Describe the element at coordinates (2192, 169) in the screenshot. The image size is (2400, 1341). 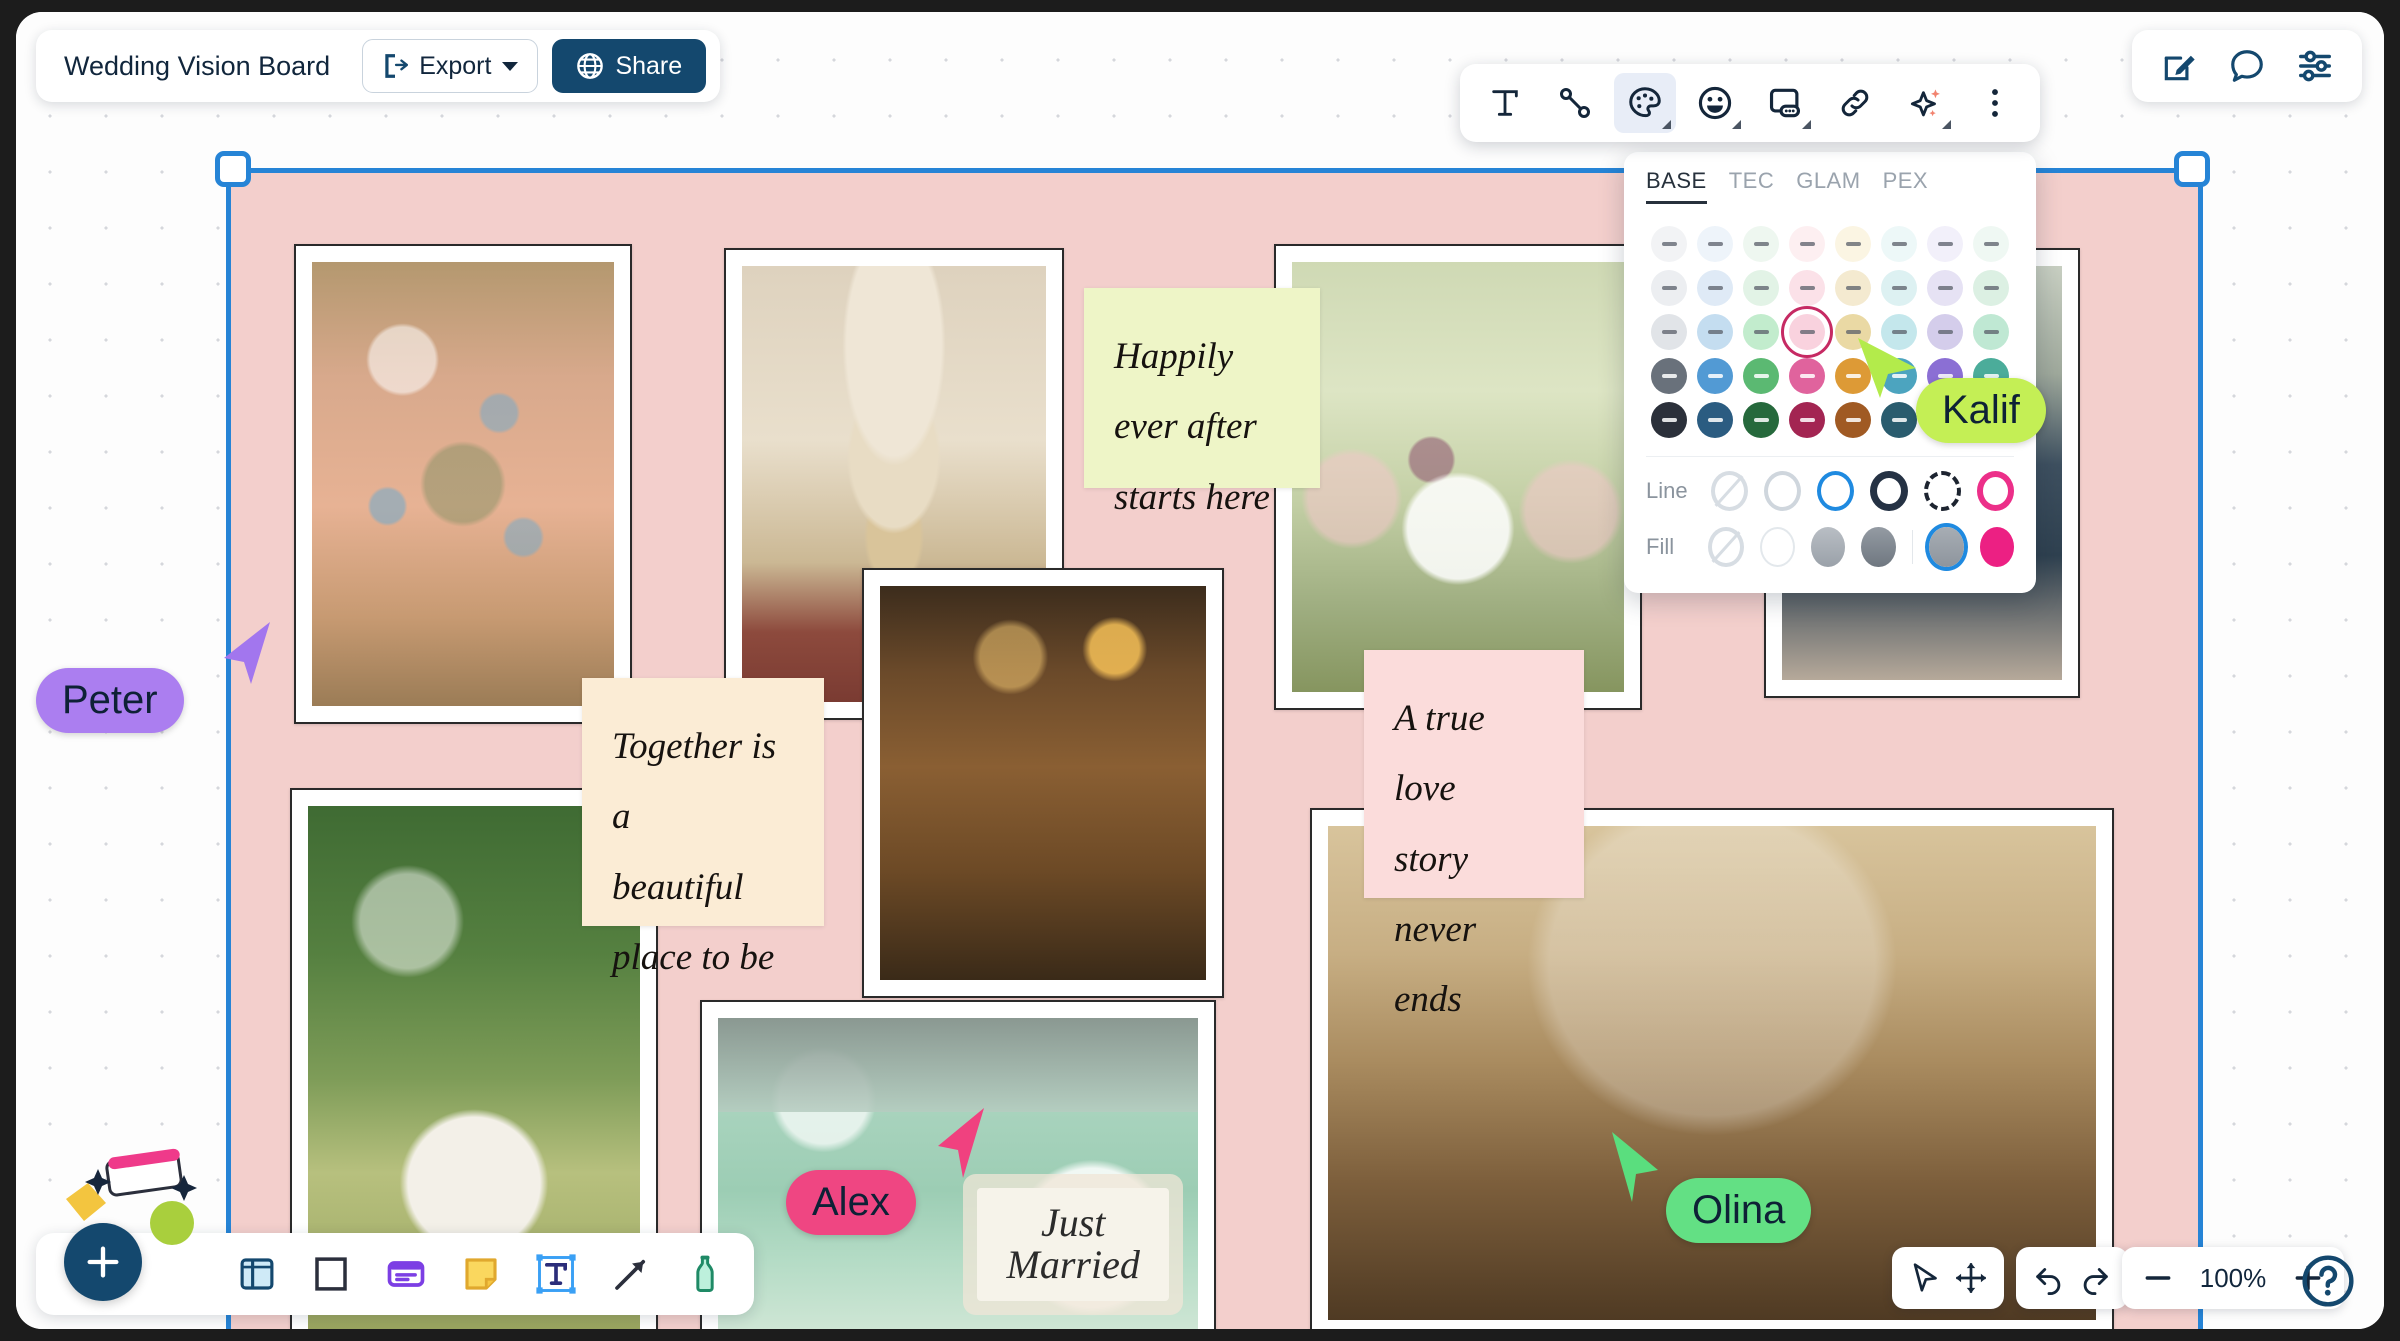
I see `selection-handle-top-right` at that location.